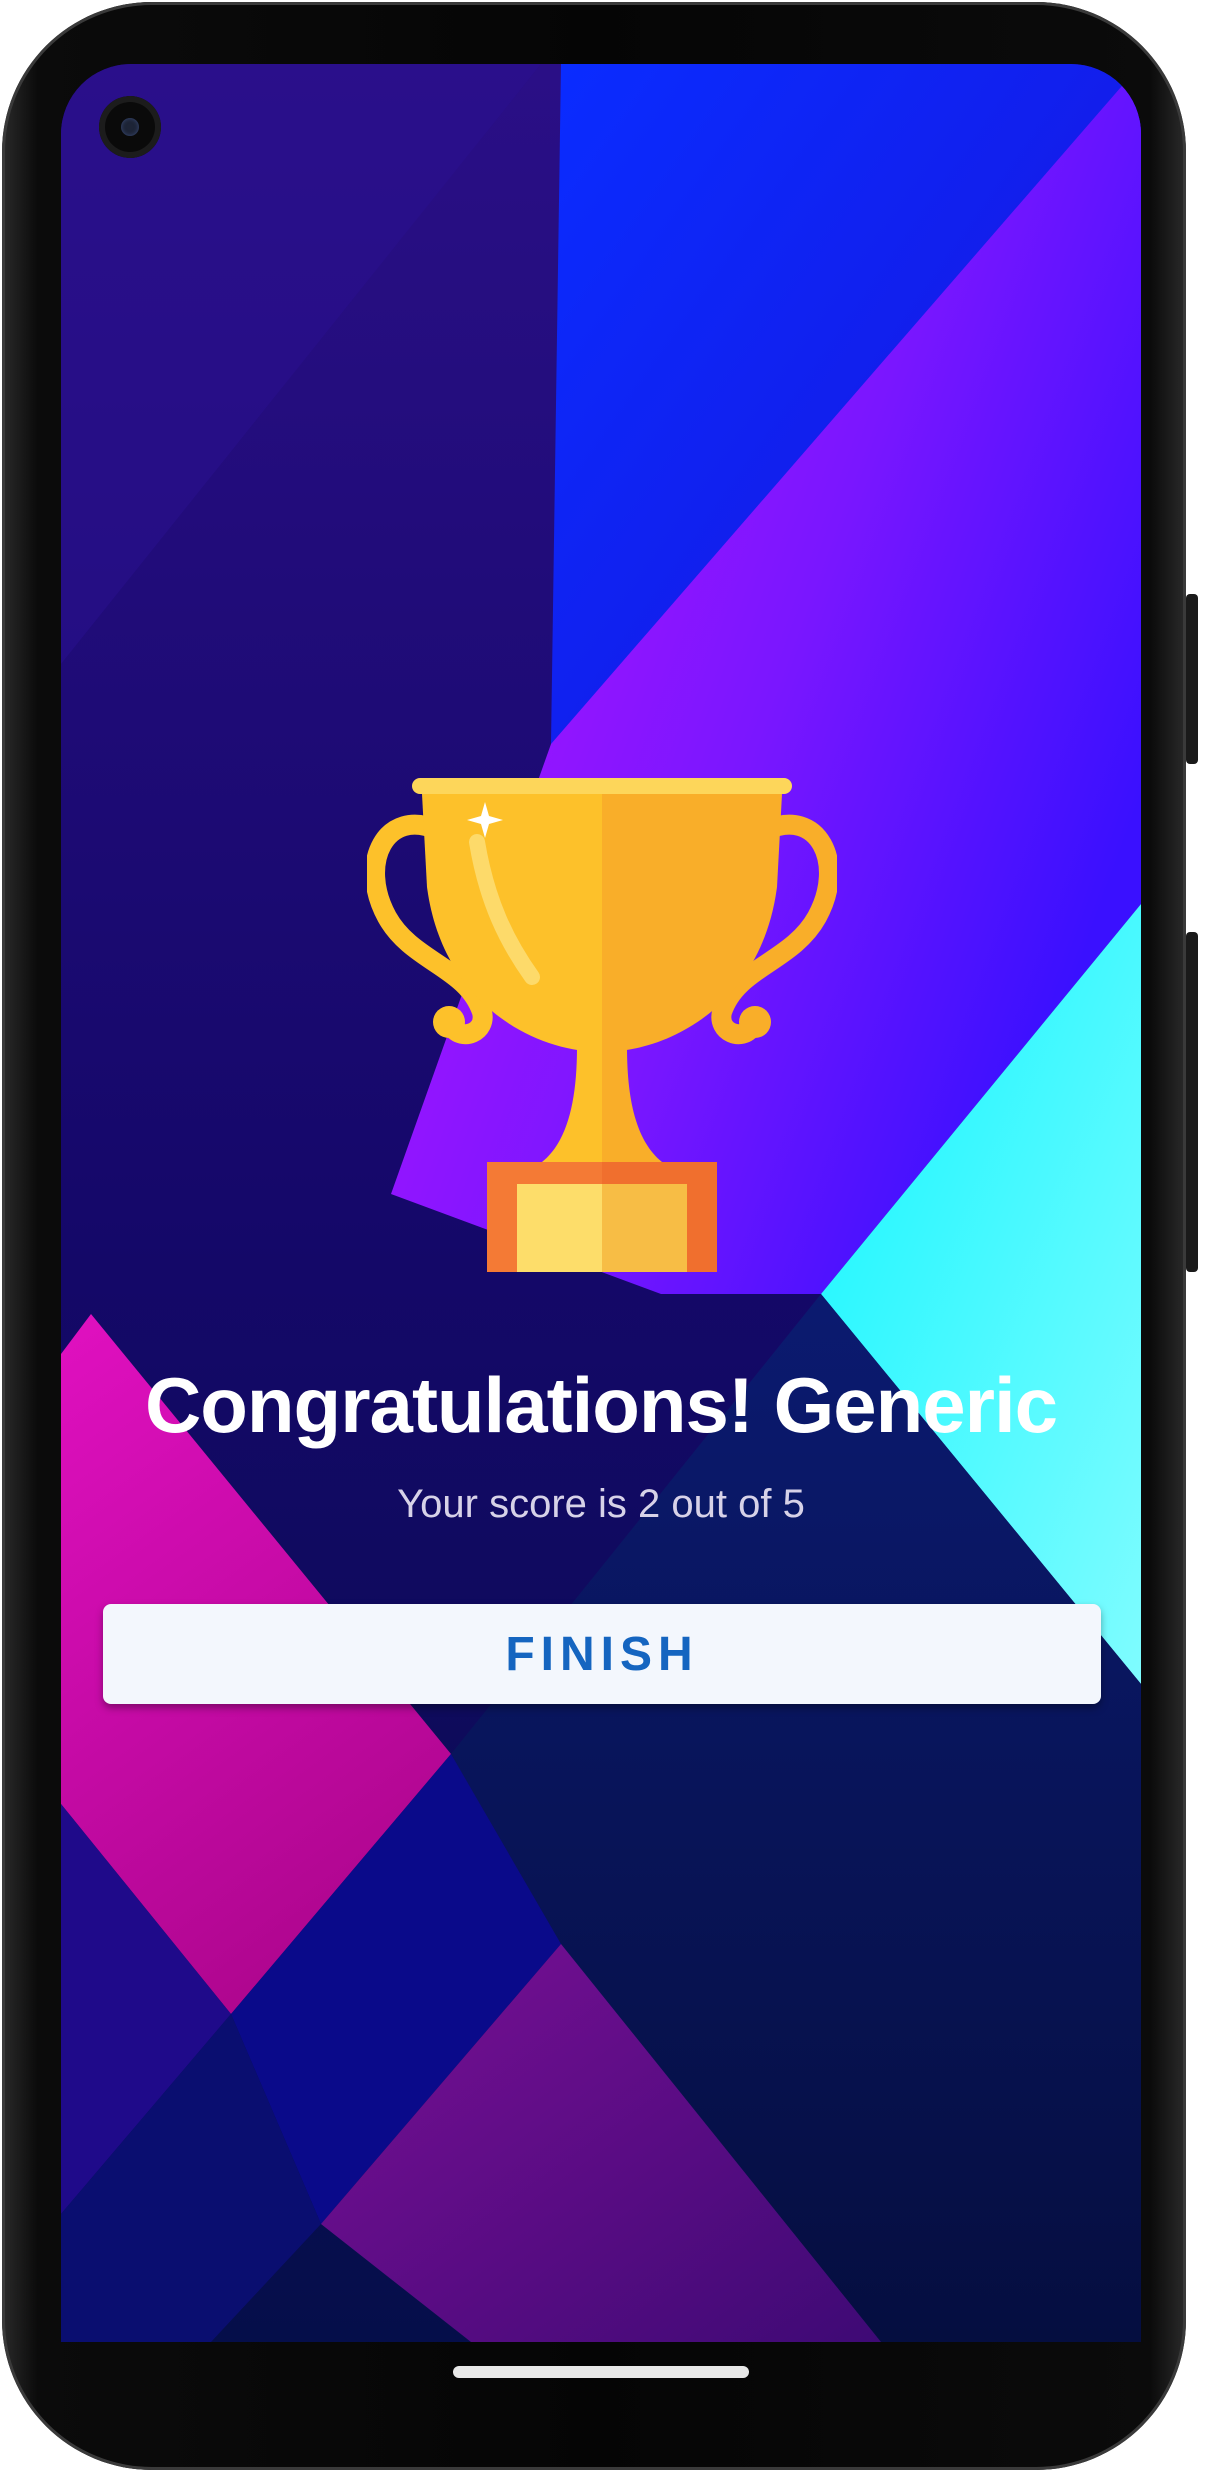 The height and width of the screenshot is (2474, 1211). I want to click on volume-button, so click(1192, 679).